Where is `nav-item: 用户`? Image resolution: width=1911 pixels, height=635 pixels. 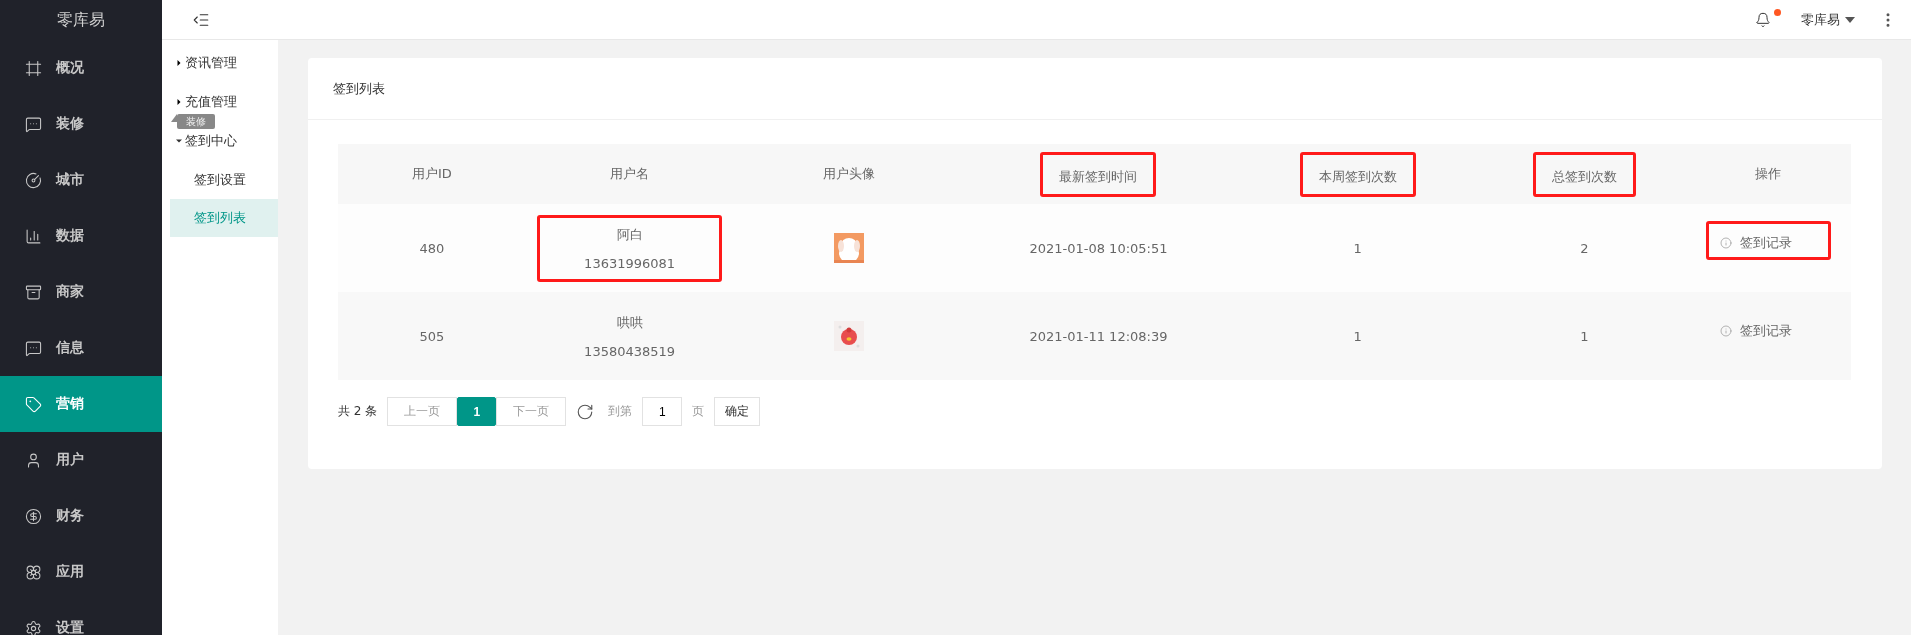
nav-item: 用户 is located at coordinates (81, 460).